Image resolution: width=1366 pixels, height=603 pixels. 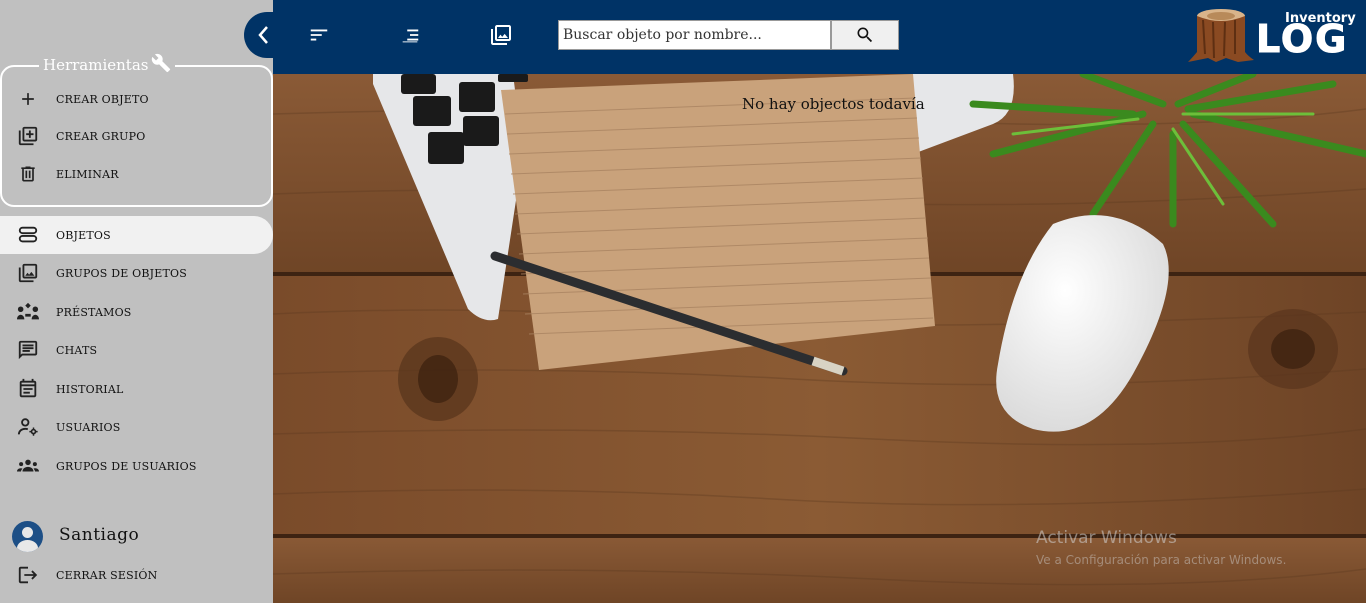 What do you see at coordinates (28, 427) in the screenshot?
I see `manage-accounts-icon` at bounding box center [28, 427].